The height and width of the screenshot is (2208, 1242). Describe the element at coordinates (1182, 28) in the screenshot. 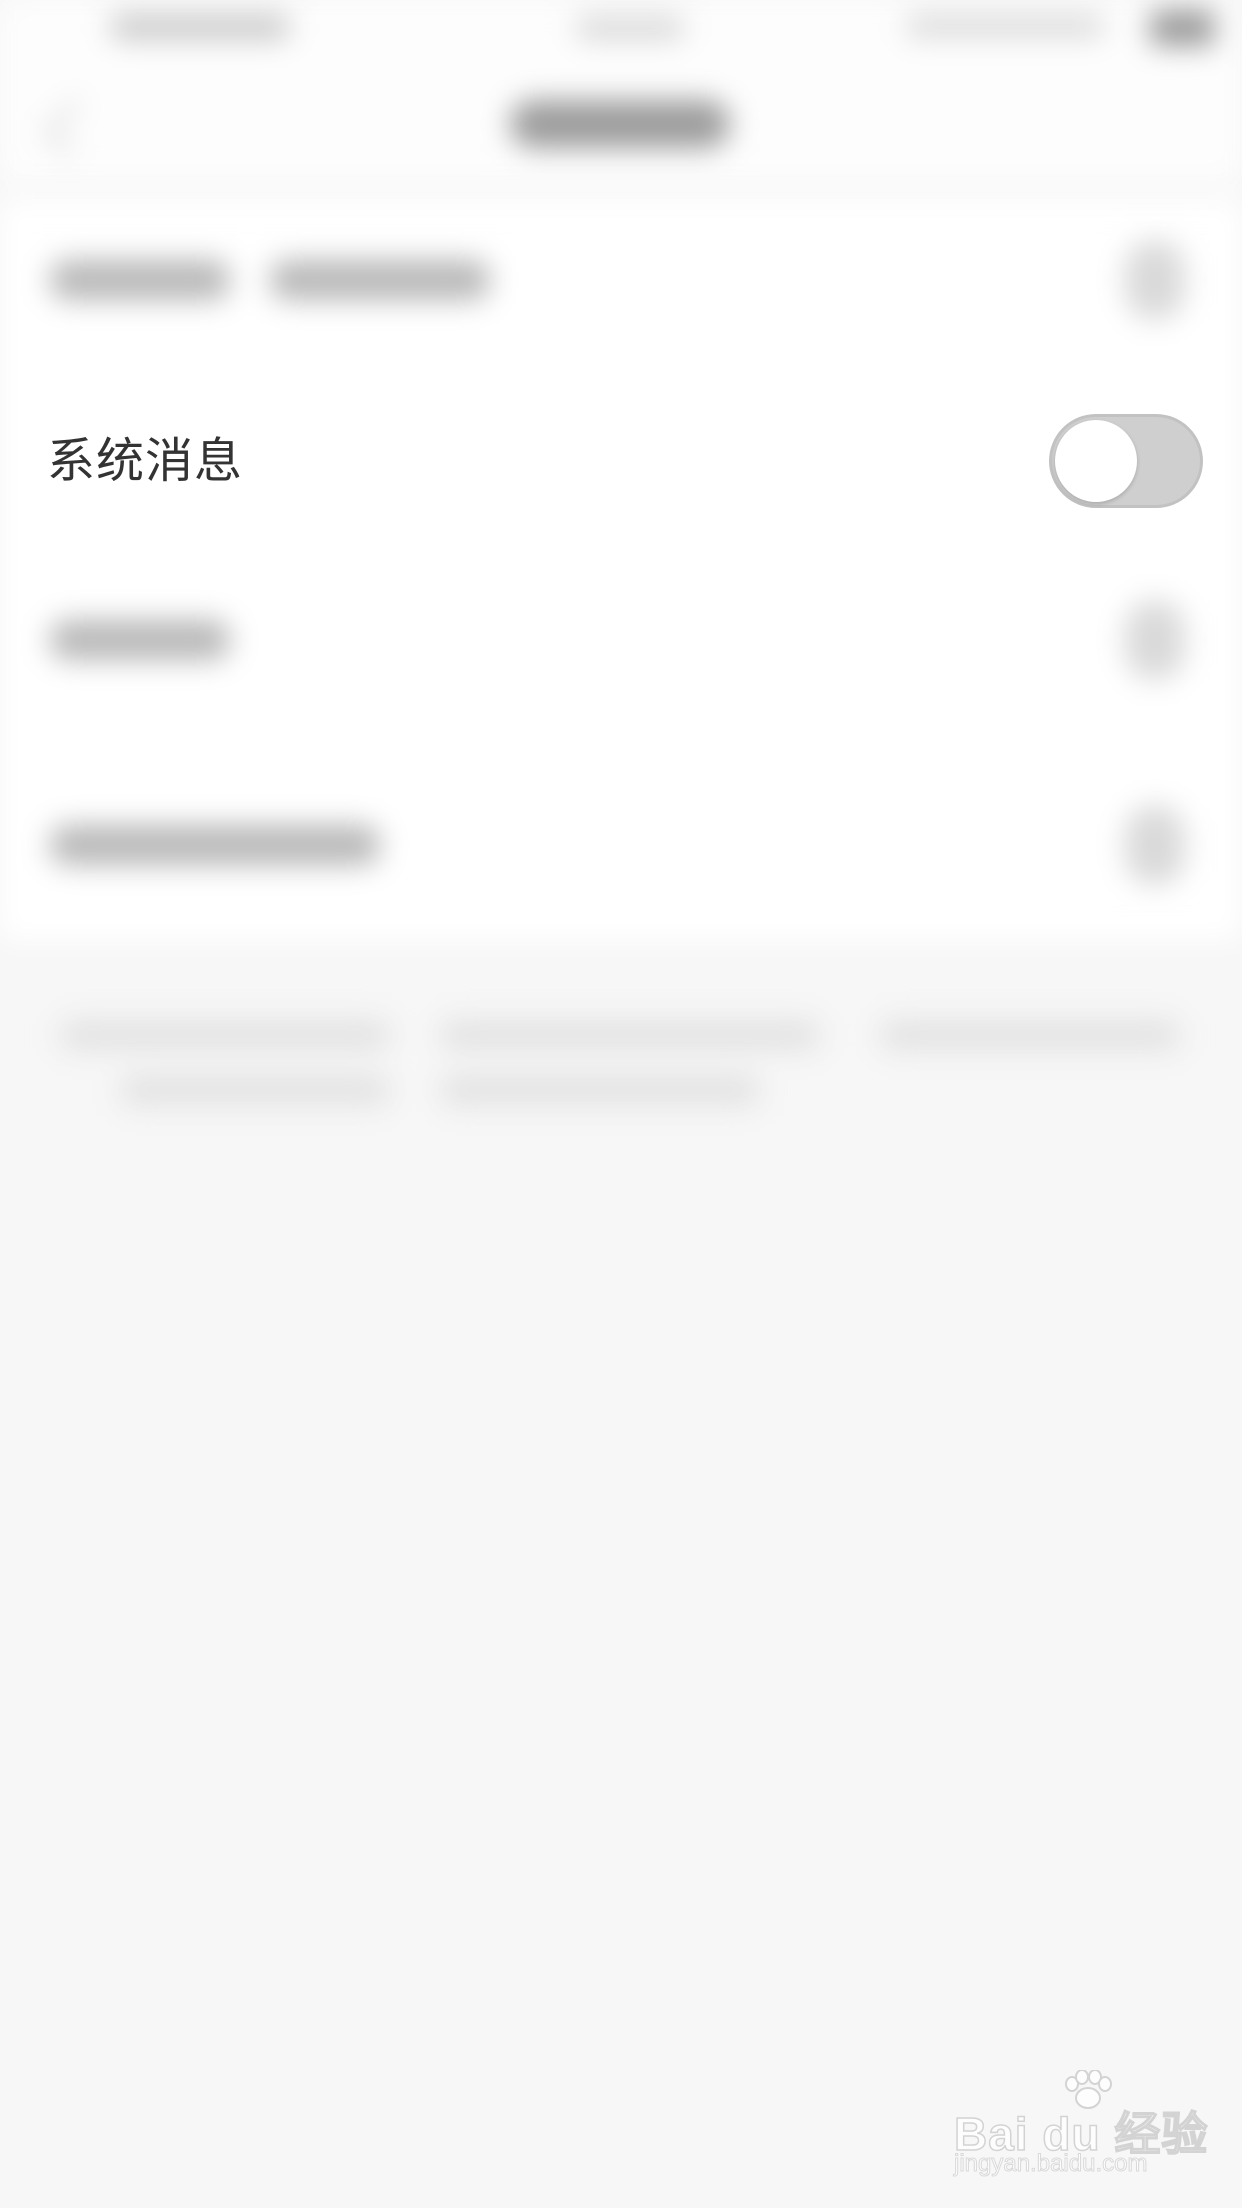

I see `battery-icon` at that location.